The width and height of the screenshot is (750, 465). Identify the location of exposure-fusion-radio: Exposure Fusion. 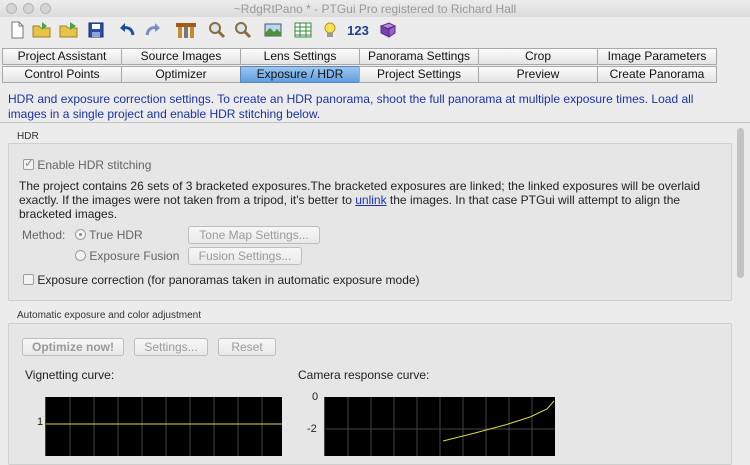
(127, 256).